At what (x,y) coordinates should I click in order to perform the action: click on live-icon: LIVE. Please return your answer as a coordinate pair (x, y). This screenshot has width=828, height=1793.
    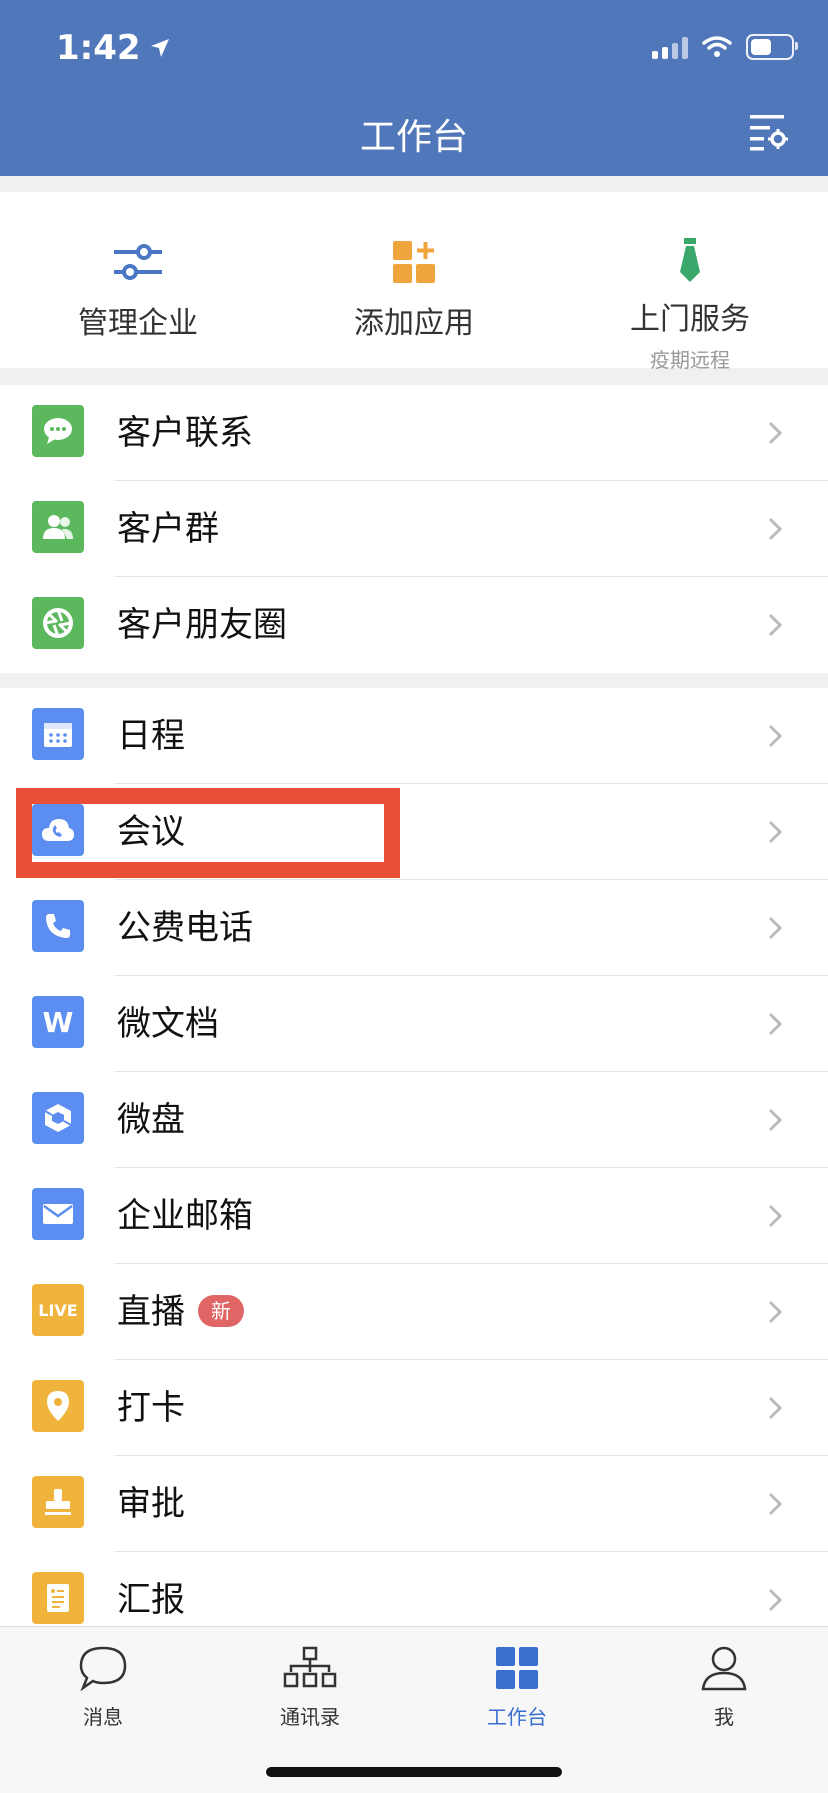
    Looking at the image, I should click on (58, 1310).